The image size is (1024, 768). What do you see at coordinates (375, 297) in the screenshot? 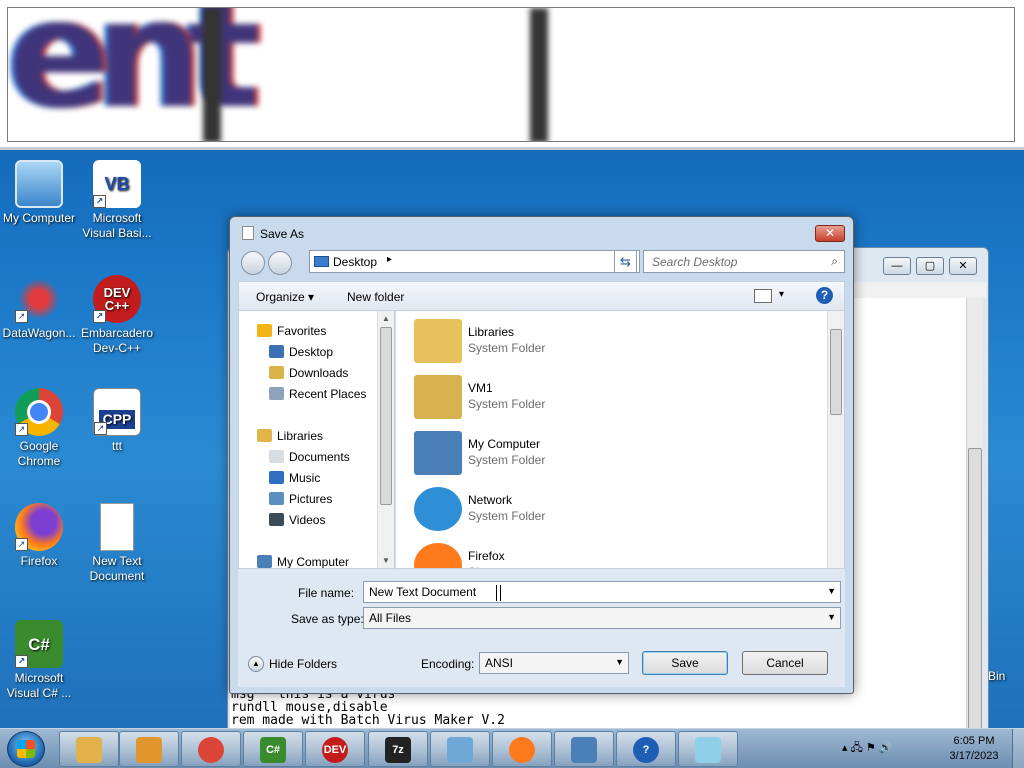
I see `new-folder-button: New folder` at bounding box center [375, 297].